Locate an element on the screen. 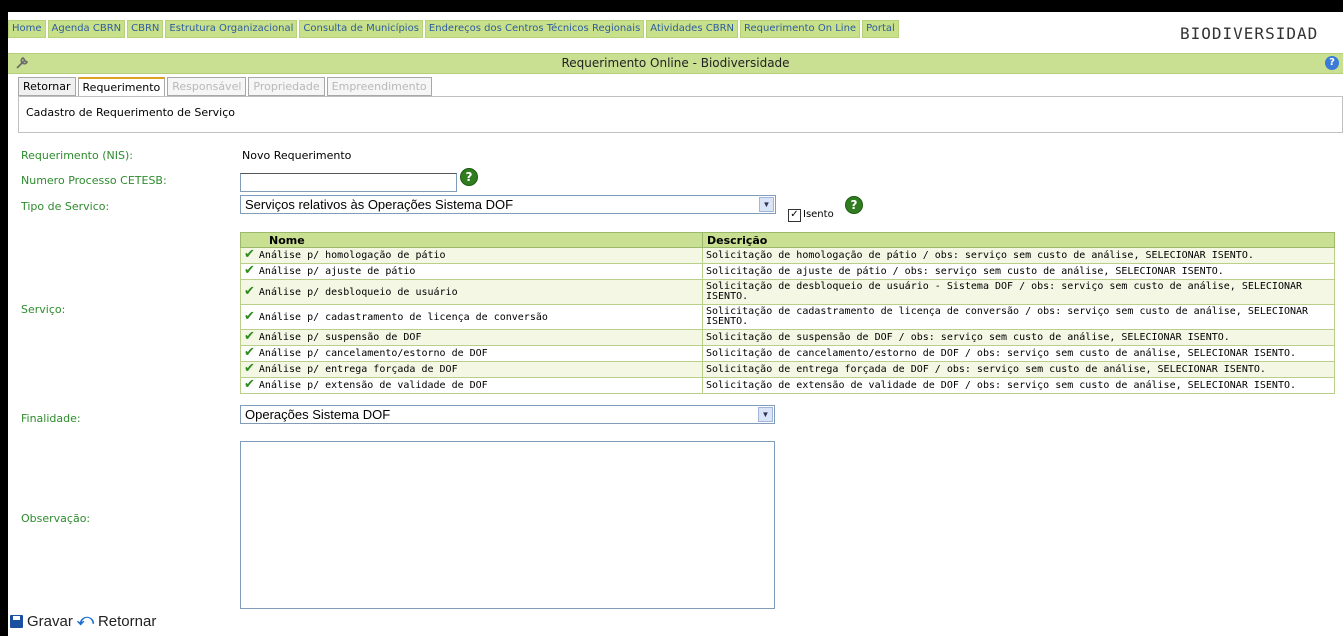 The width and height of the screenshot is (1343, 636). table-header-row: Nome Descrição is located at coordinates (787, 240).